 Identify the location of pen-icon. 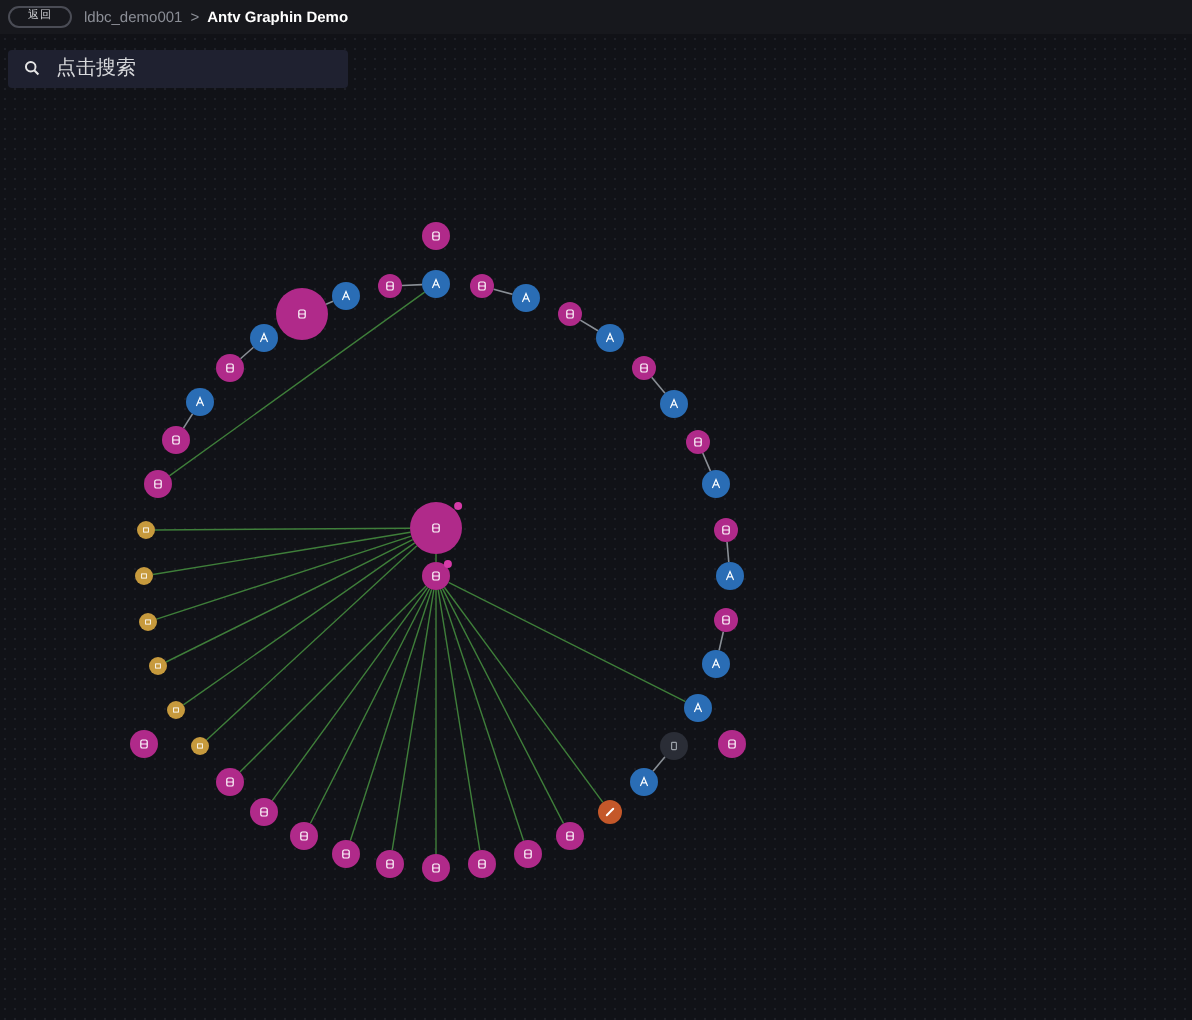
(610, 812).